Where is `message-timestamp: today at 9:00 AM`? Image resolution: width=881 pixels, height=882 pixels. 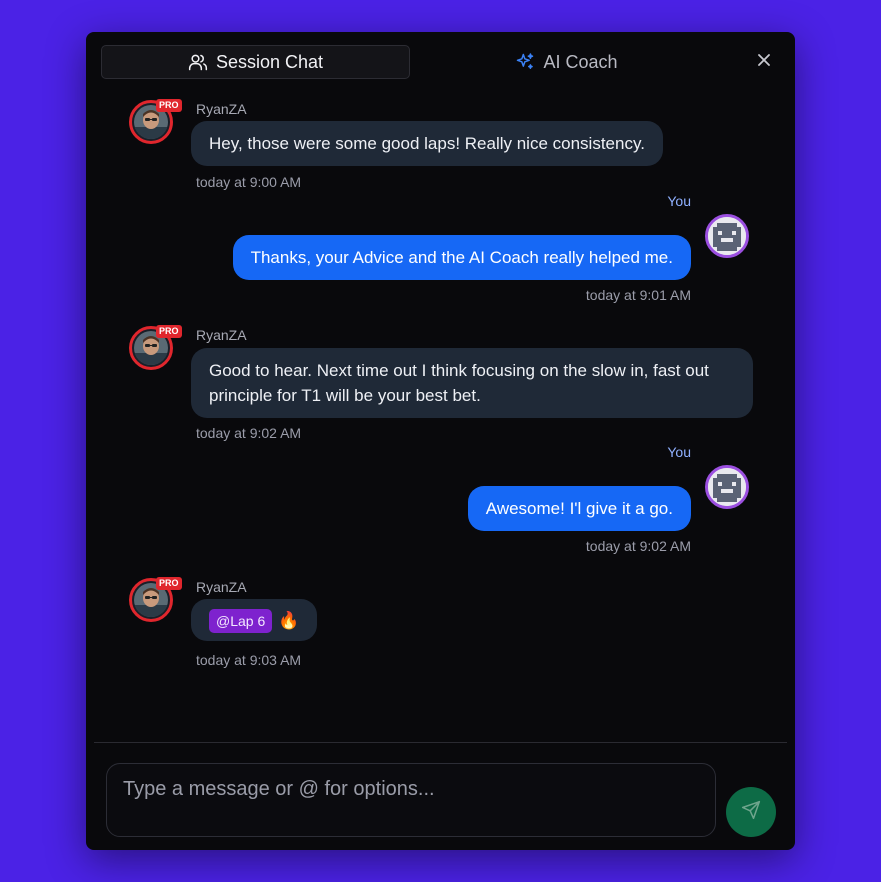
message-timestamp: today at 9:00 AM is located at coordinates (249, 182).